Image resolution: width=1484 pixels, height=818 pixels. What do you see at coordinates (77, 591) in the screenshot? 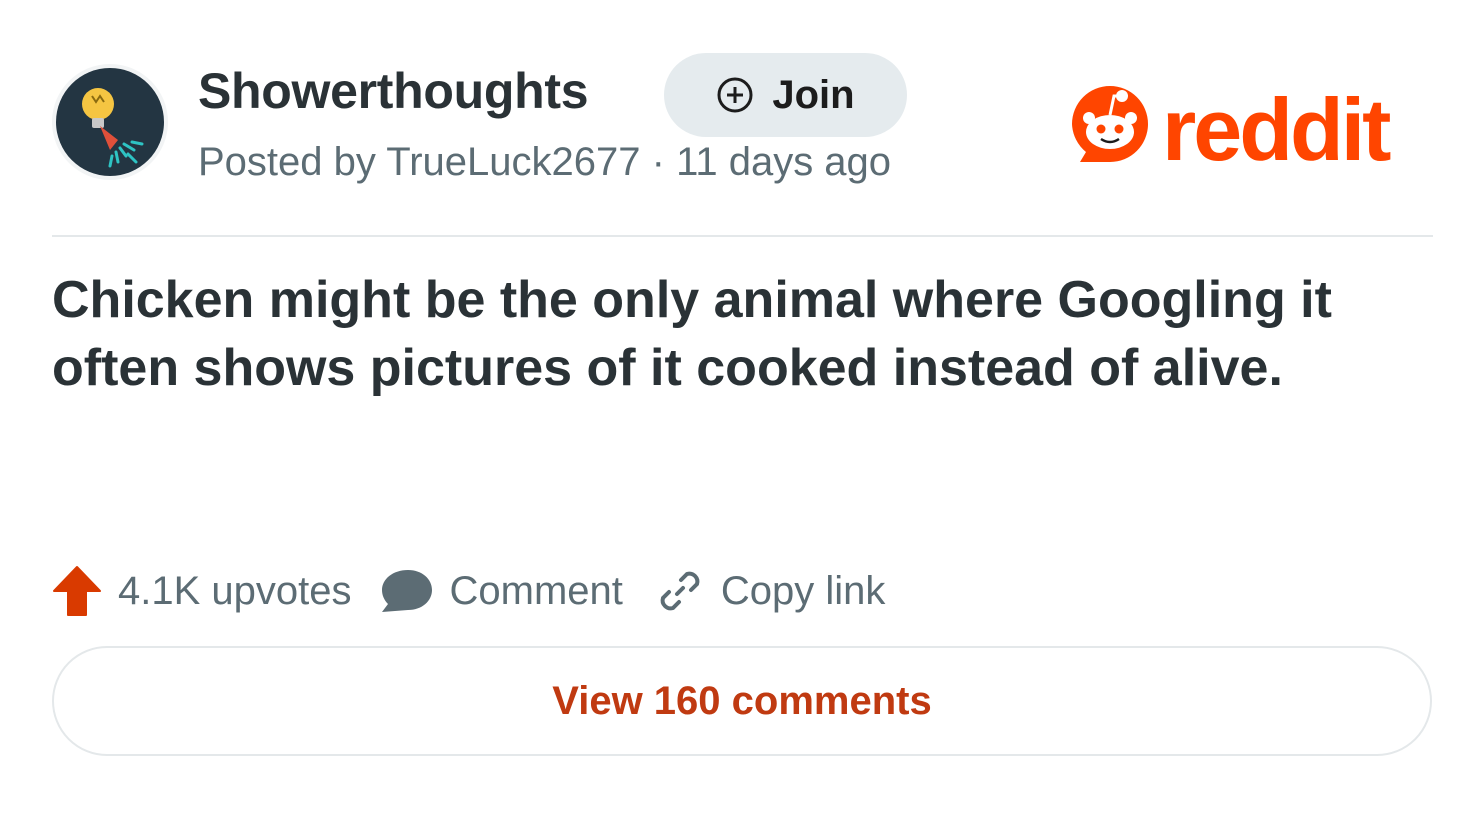
I see `upvote-arrow-icon` at bounding box center [77, 591].